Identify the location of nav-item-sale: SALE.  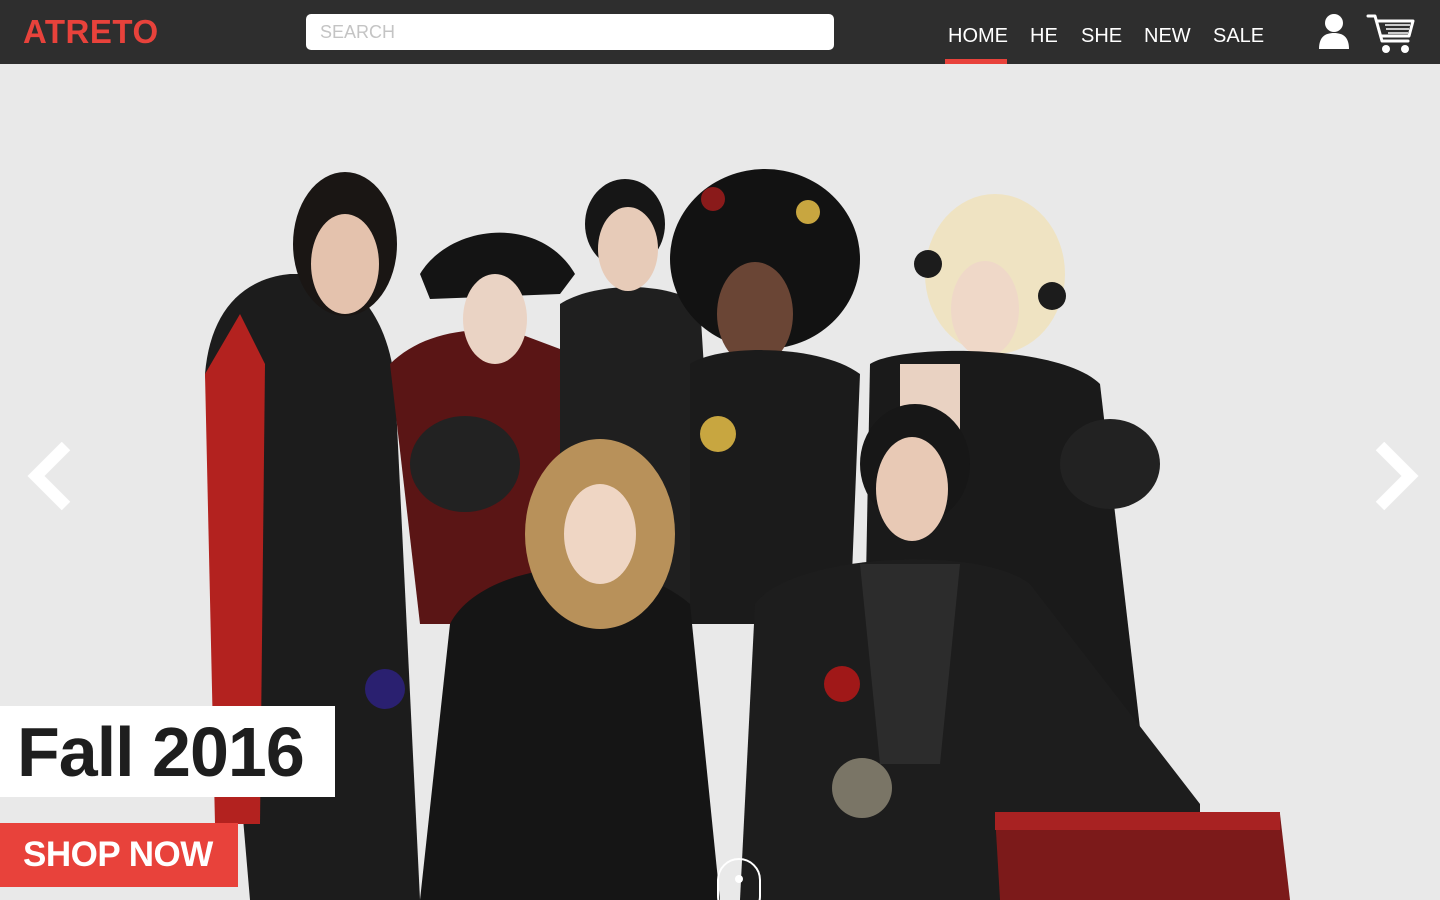
(1238, 36).